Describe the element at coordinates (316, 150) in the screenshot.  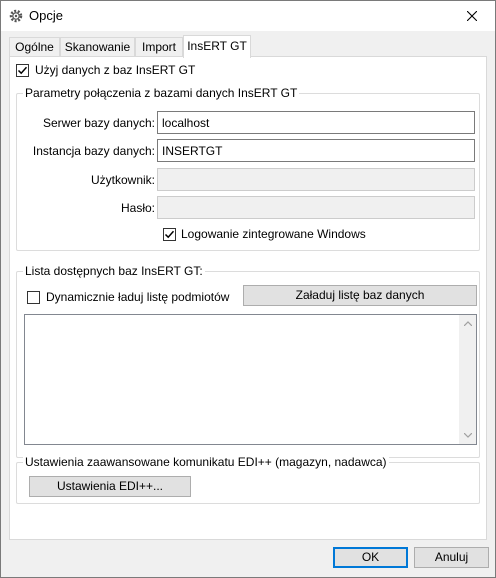
I see `instance-input` at that location.